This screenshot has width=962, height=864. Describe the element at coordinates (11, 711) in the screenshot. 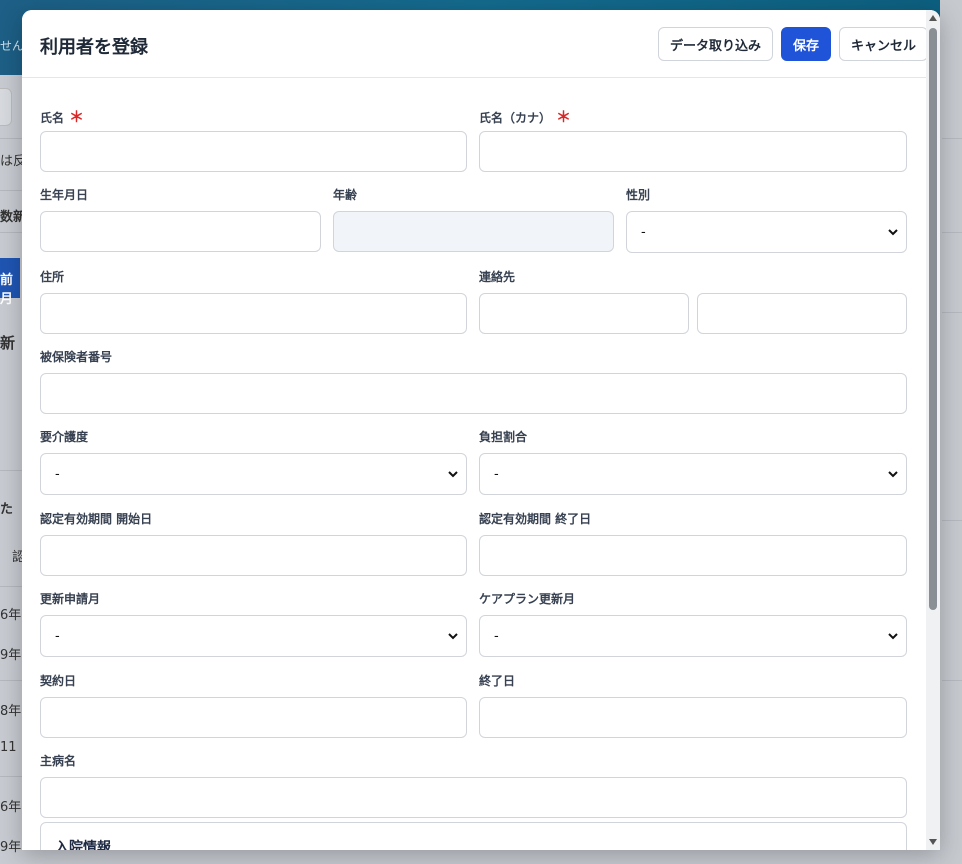

I see `bg-text: 8年` at that location.